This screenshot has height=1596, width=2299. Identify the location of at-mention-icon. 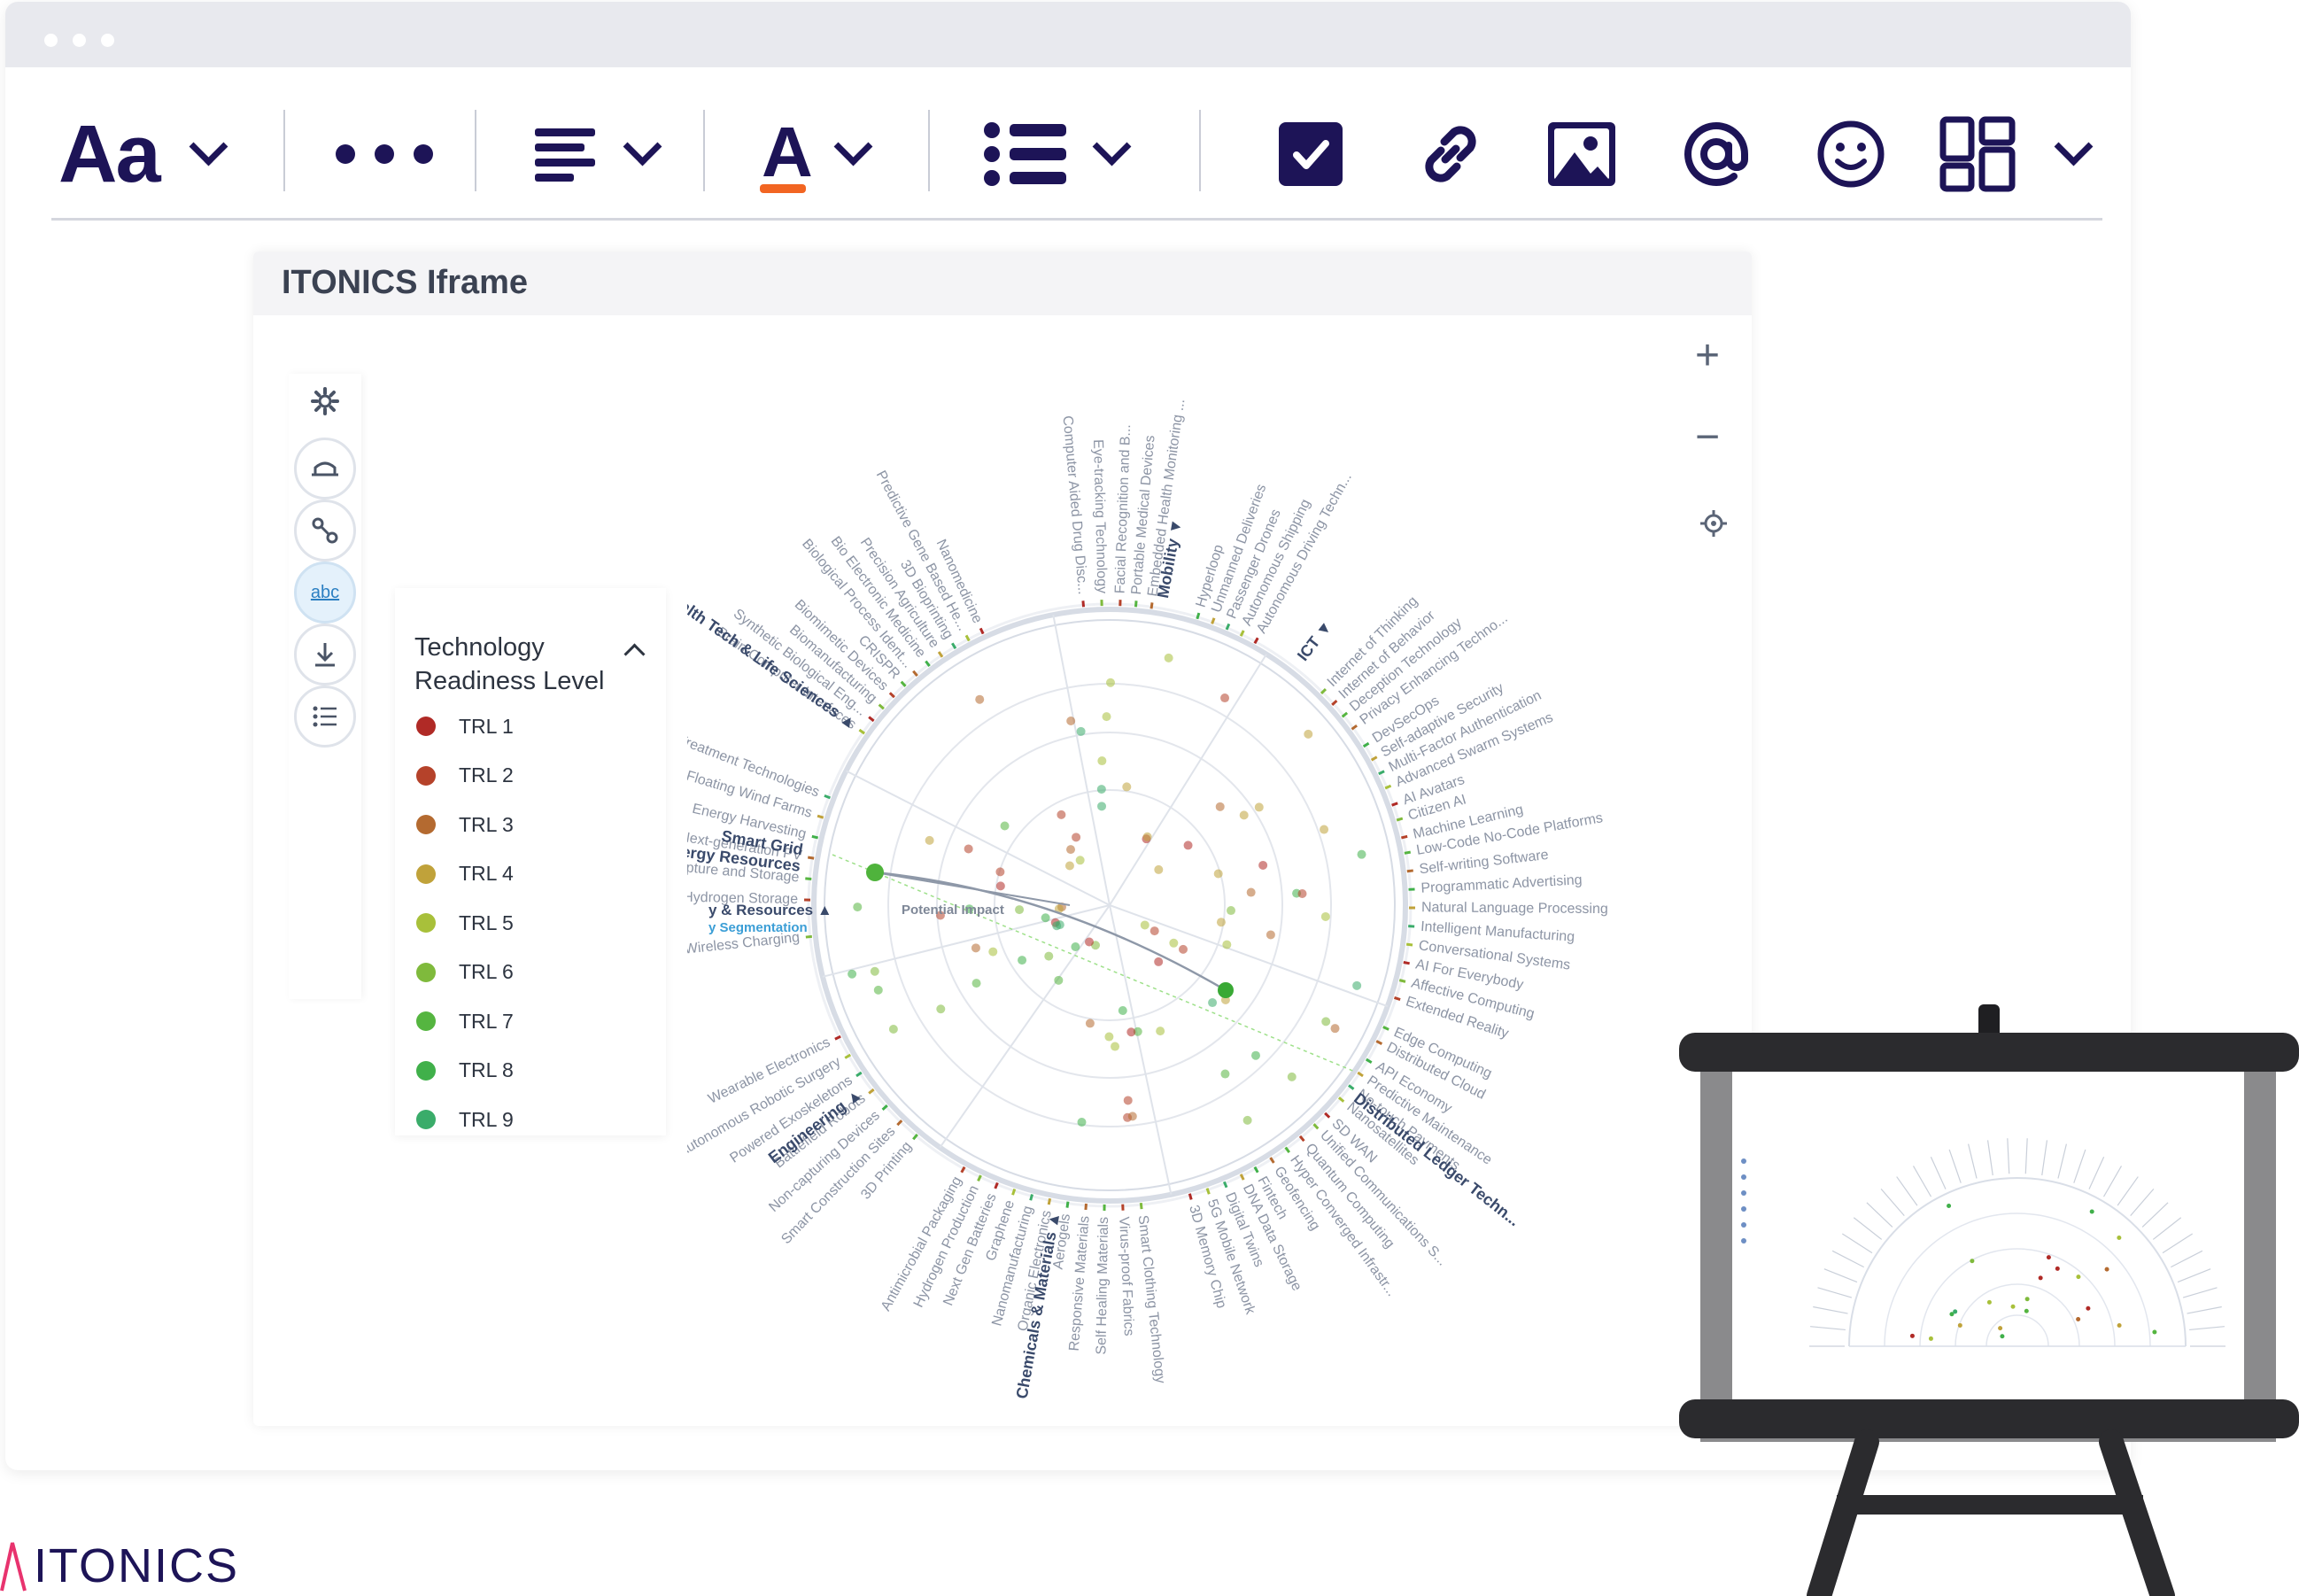
(1716, 154).